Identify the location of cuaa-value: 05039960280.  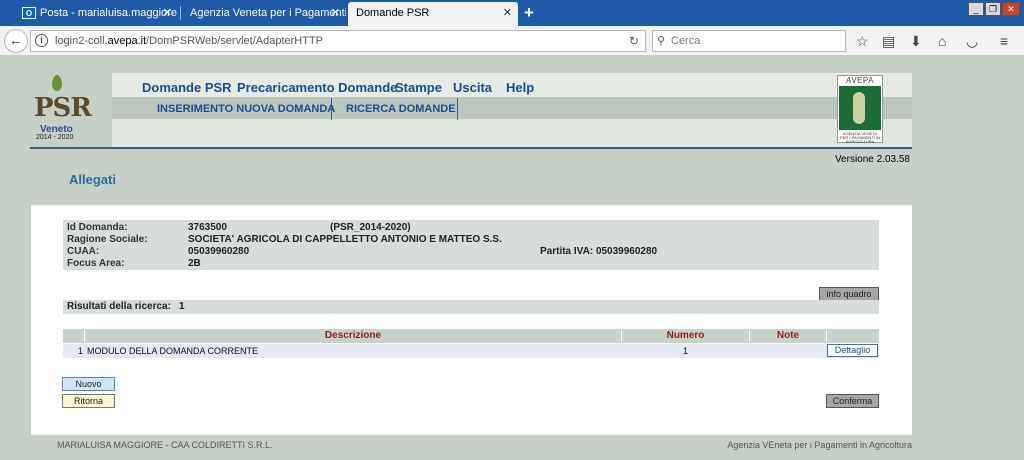
(219, 251).